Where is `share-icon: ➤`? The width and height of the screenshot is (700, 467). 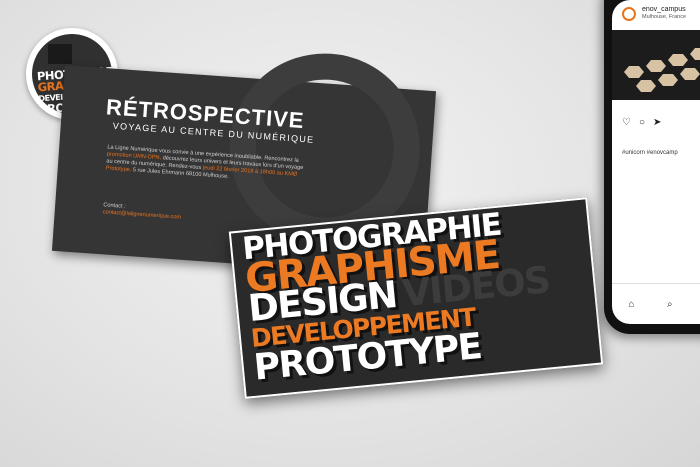
share-icon: ➤ is located at coordinates (657, 123).